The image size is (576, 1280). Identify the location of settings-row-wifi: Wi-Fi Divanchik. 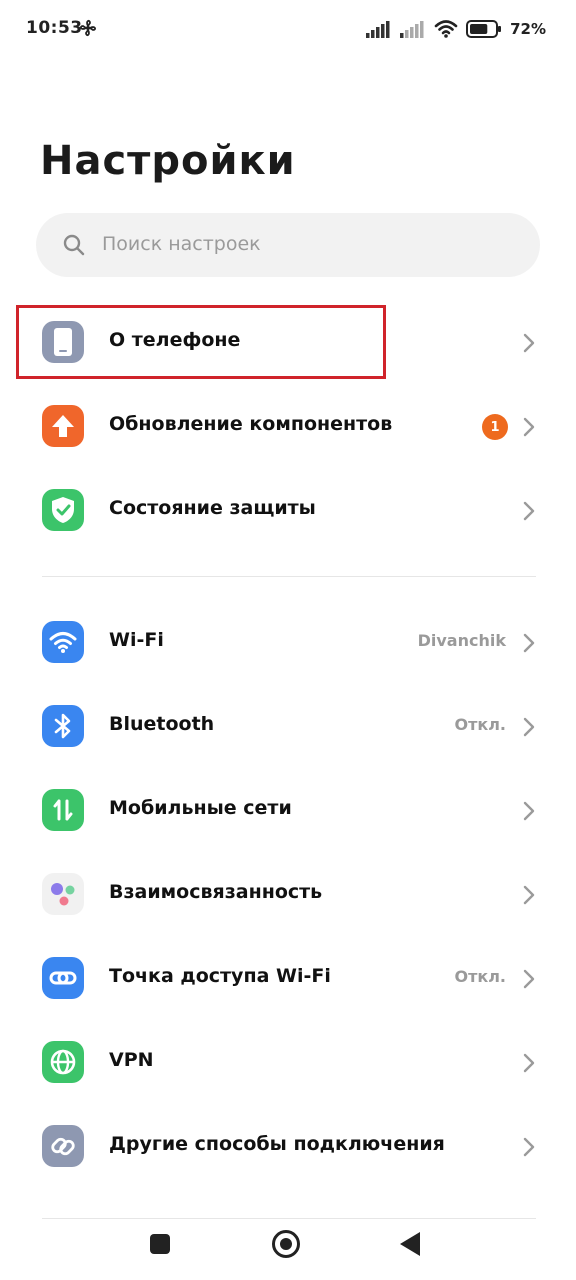
(288, 642).